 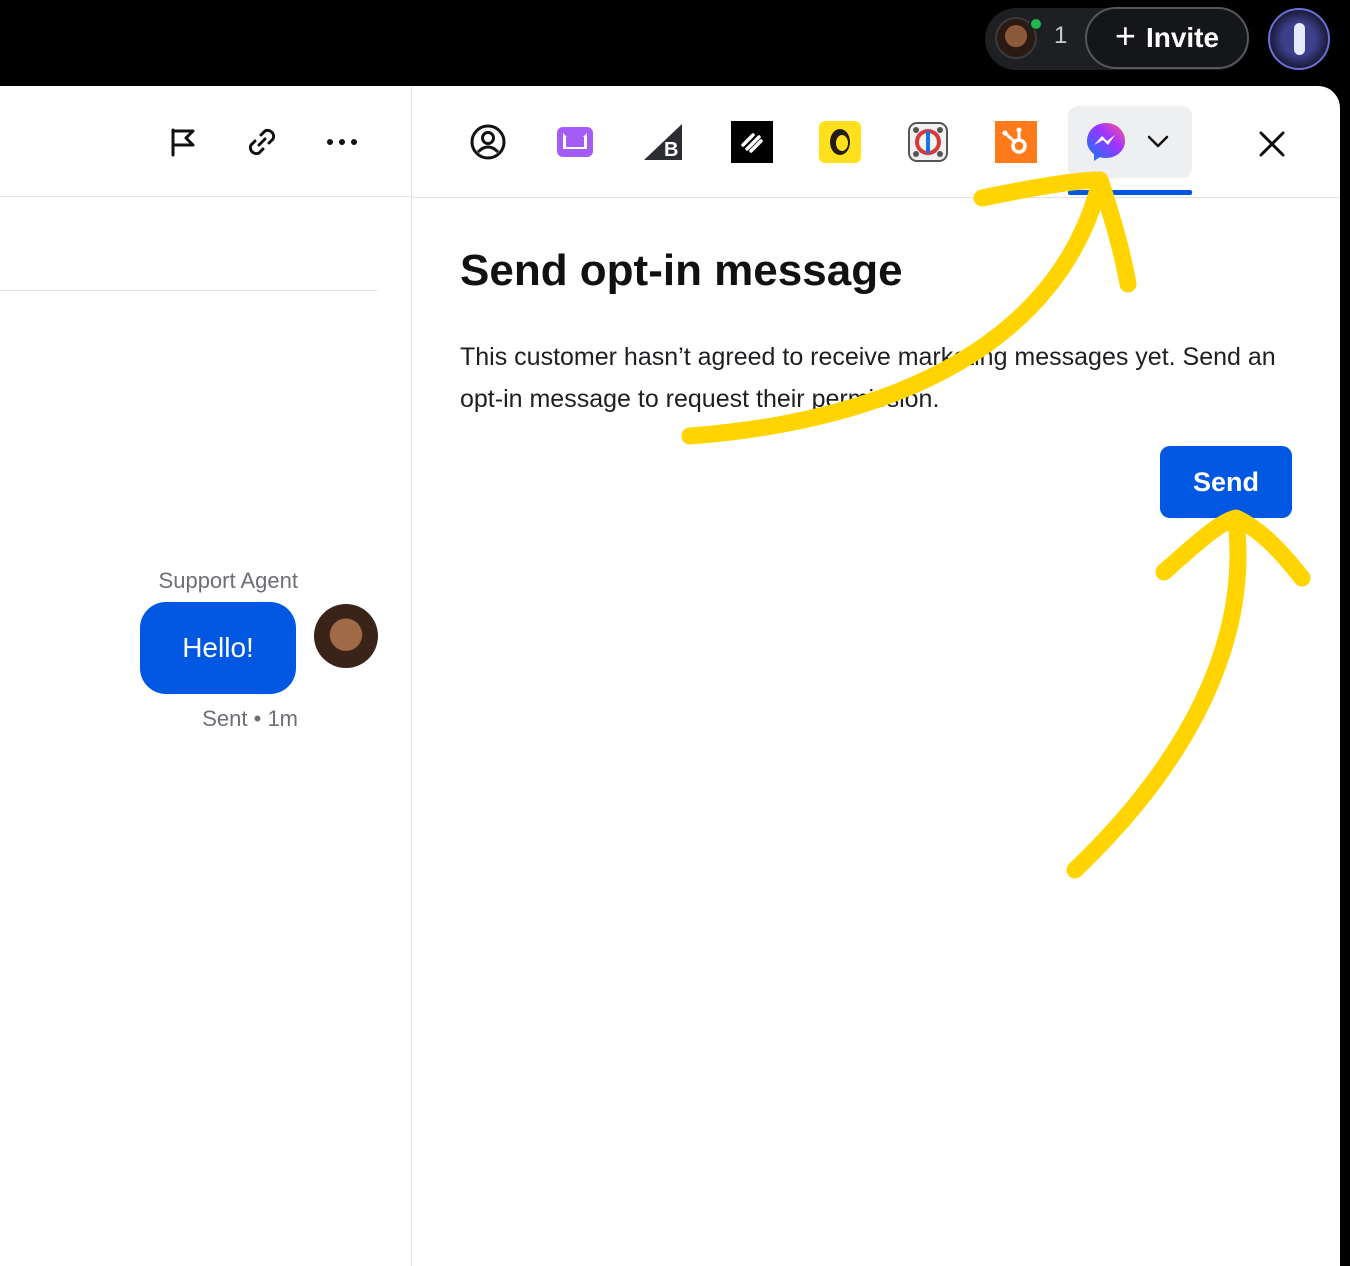 What do you see at coordinates (488, 142) in the screenshot?
I see `profile-icon` at bounding box center [488, 142].